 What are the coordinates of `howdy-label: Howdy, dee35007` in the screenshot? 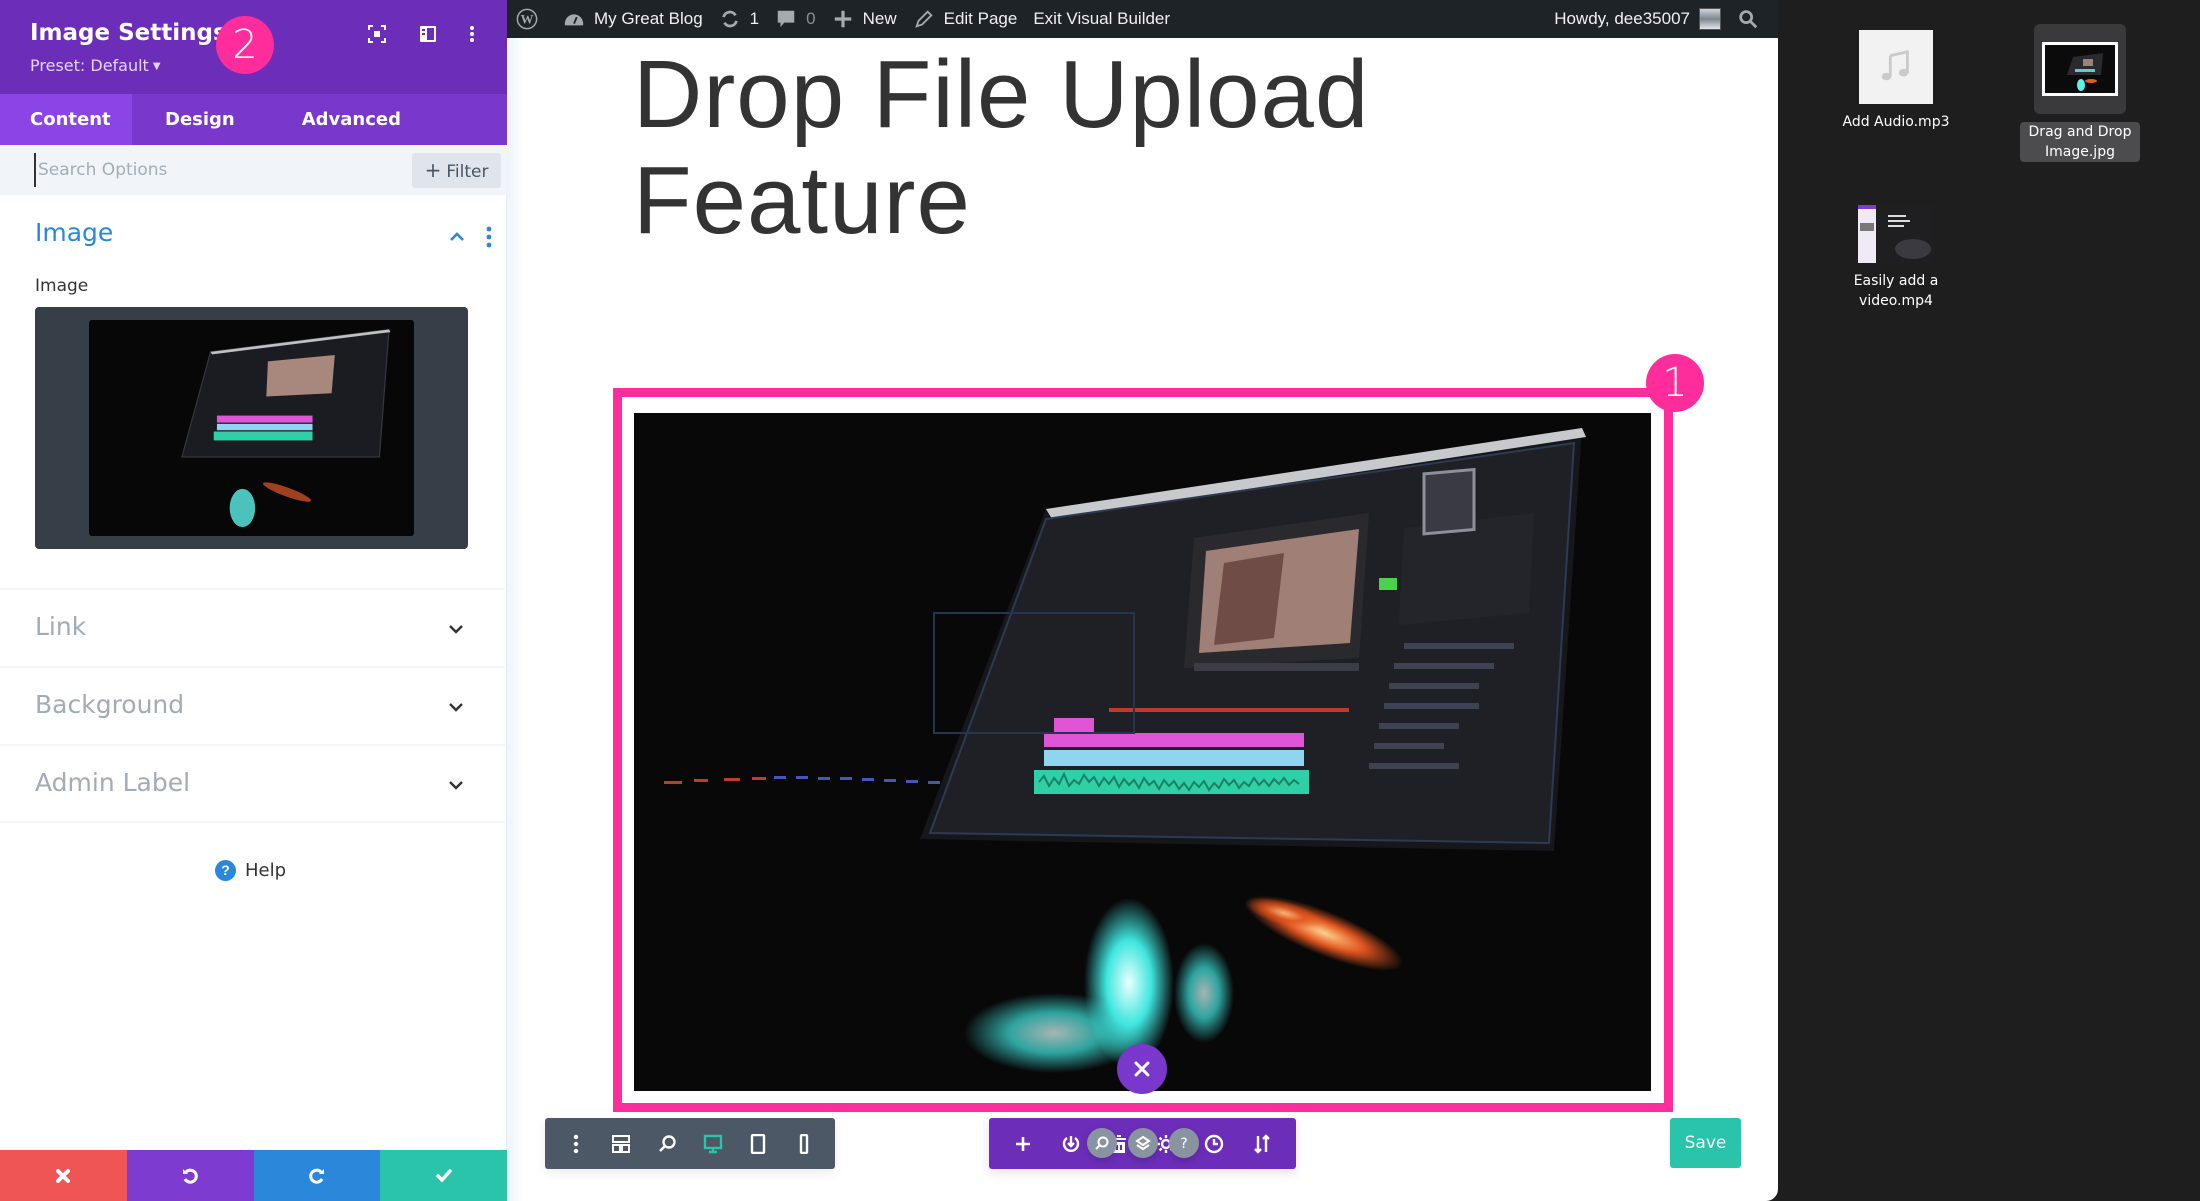 It's located at (1622, 18).